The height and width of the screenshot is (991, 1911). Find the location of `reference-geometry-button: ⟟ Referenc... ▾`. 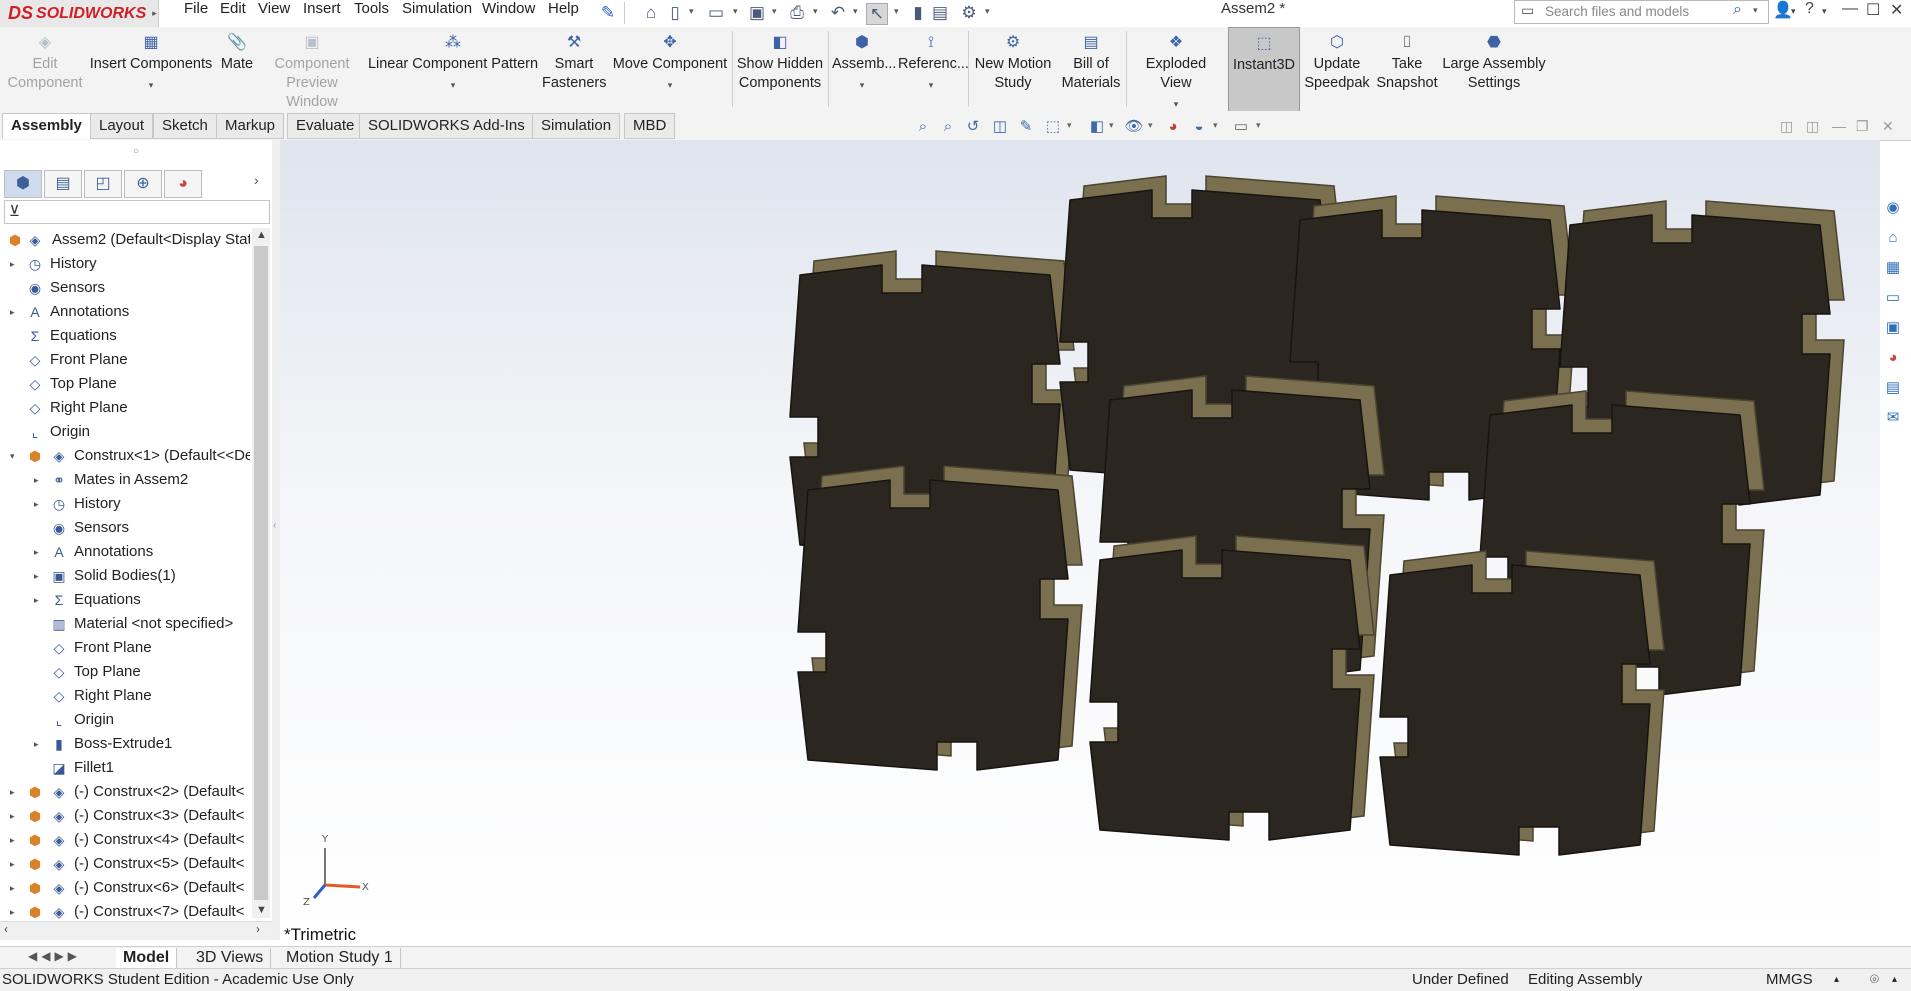

reference-geometry-button: ⟟ Referenc... ▾ is located at coordinates (933, 69).